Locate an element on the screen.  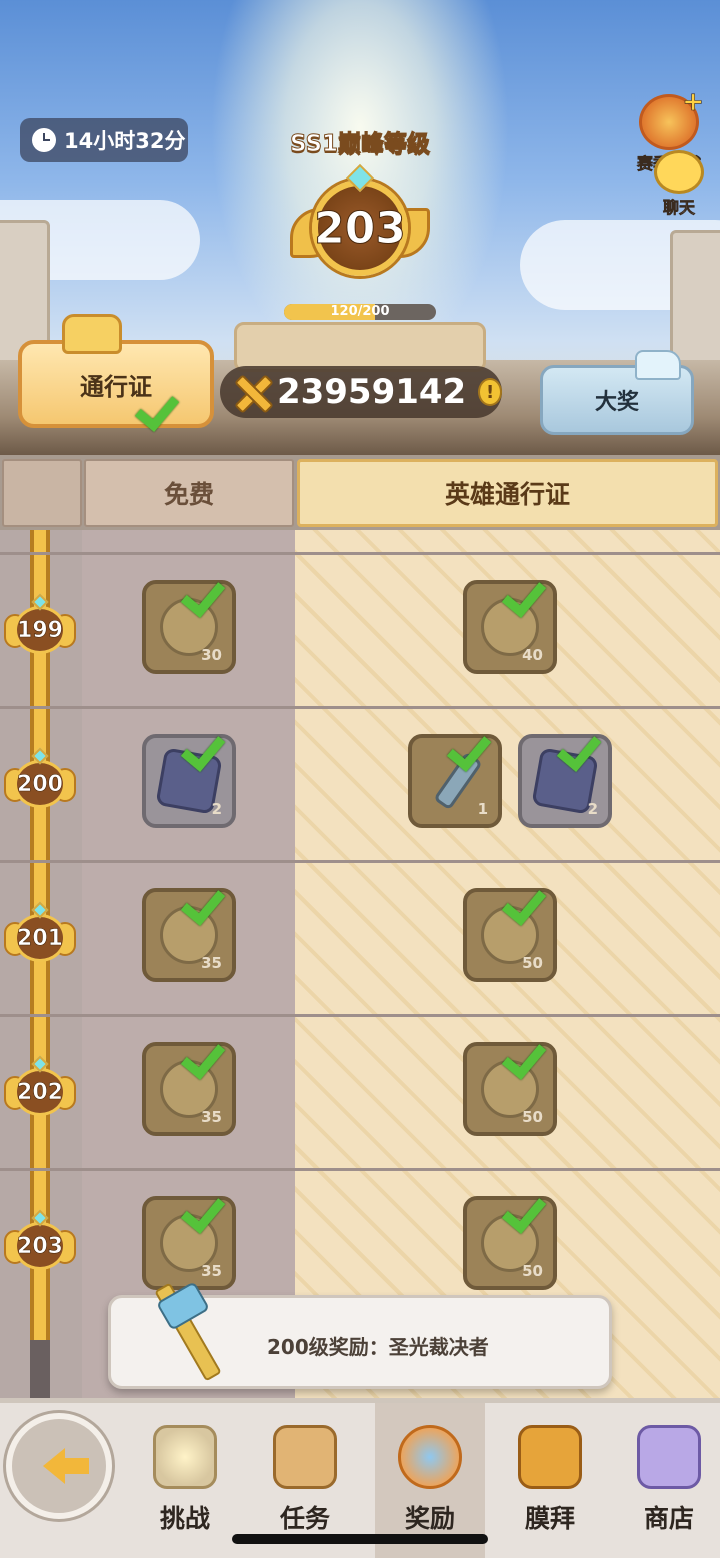
crossed-swords-icon is located at coordinates (248, 392).